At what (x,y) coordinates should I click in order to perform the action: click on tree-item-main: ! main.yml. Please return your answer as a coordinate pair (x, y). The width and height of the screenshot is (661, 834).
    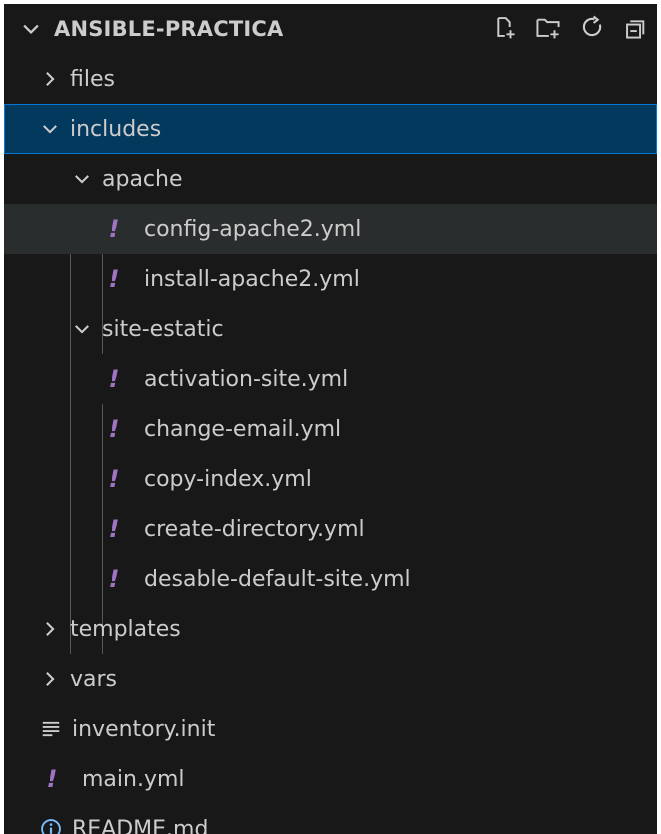
    Looking at the image, I should click on (330, 779).